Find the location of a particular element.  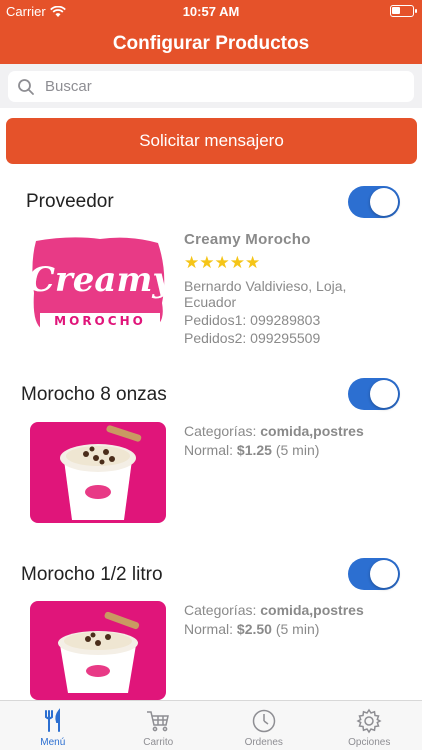

clock-time: 10:57 AM is located at coordinates (211, 11).